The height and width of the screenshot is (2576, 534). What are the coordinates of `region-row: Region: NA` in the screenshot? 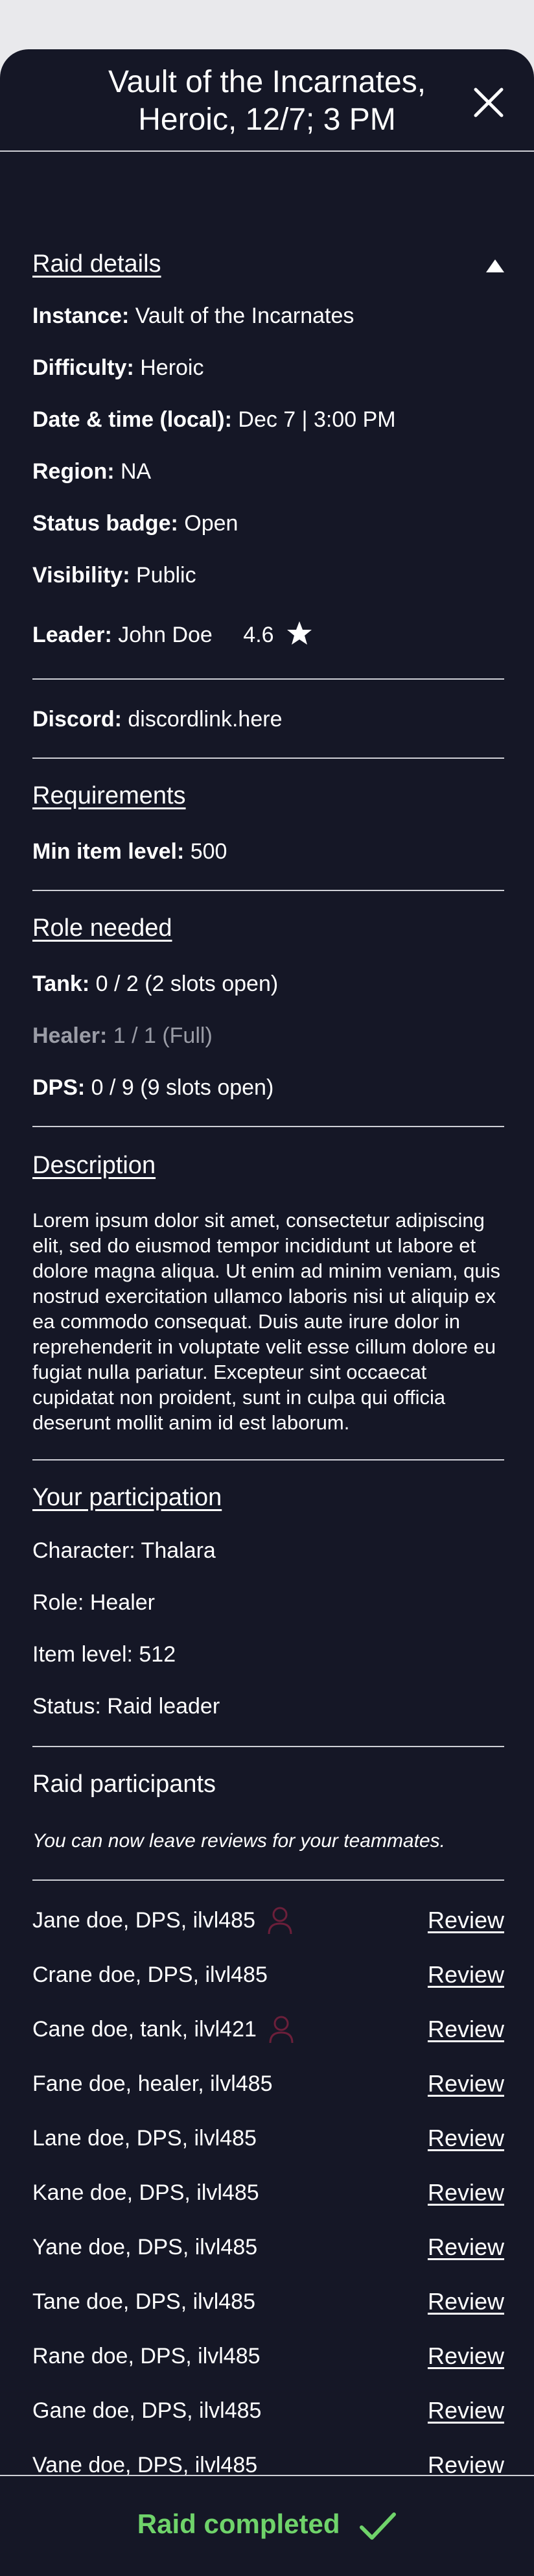 It's located at (91, 471).